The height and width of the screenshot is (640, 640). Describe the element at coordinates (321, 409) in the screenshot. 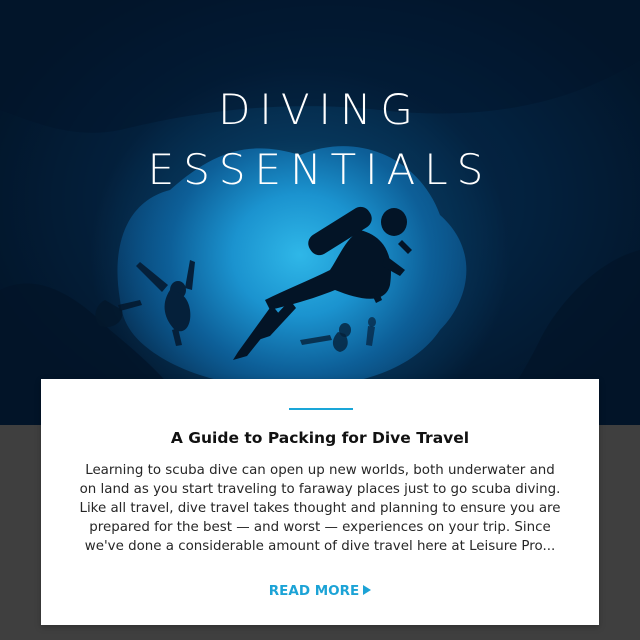

I see `accent-divider` at that location.